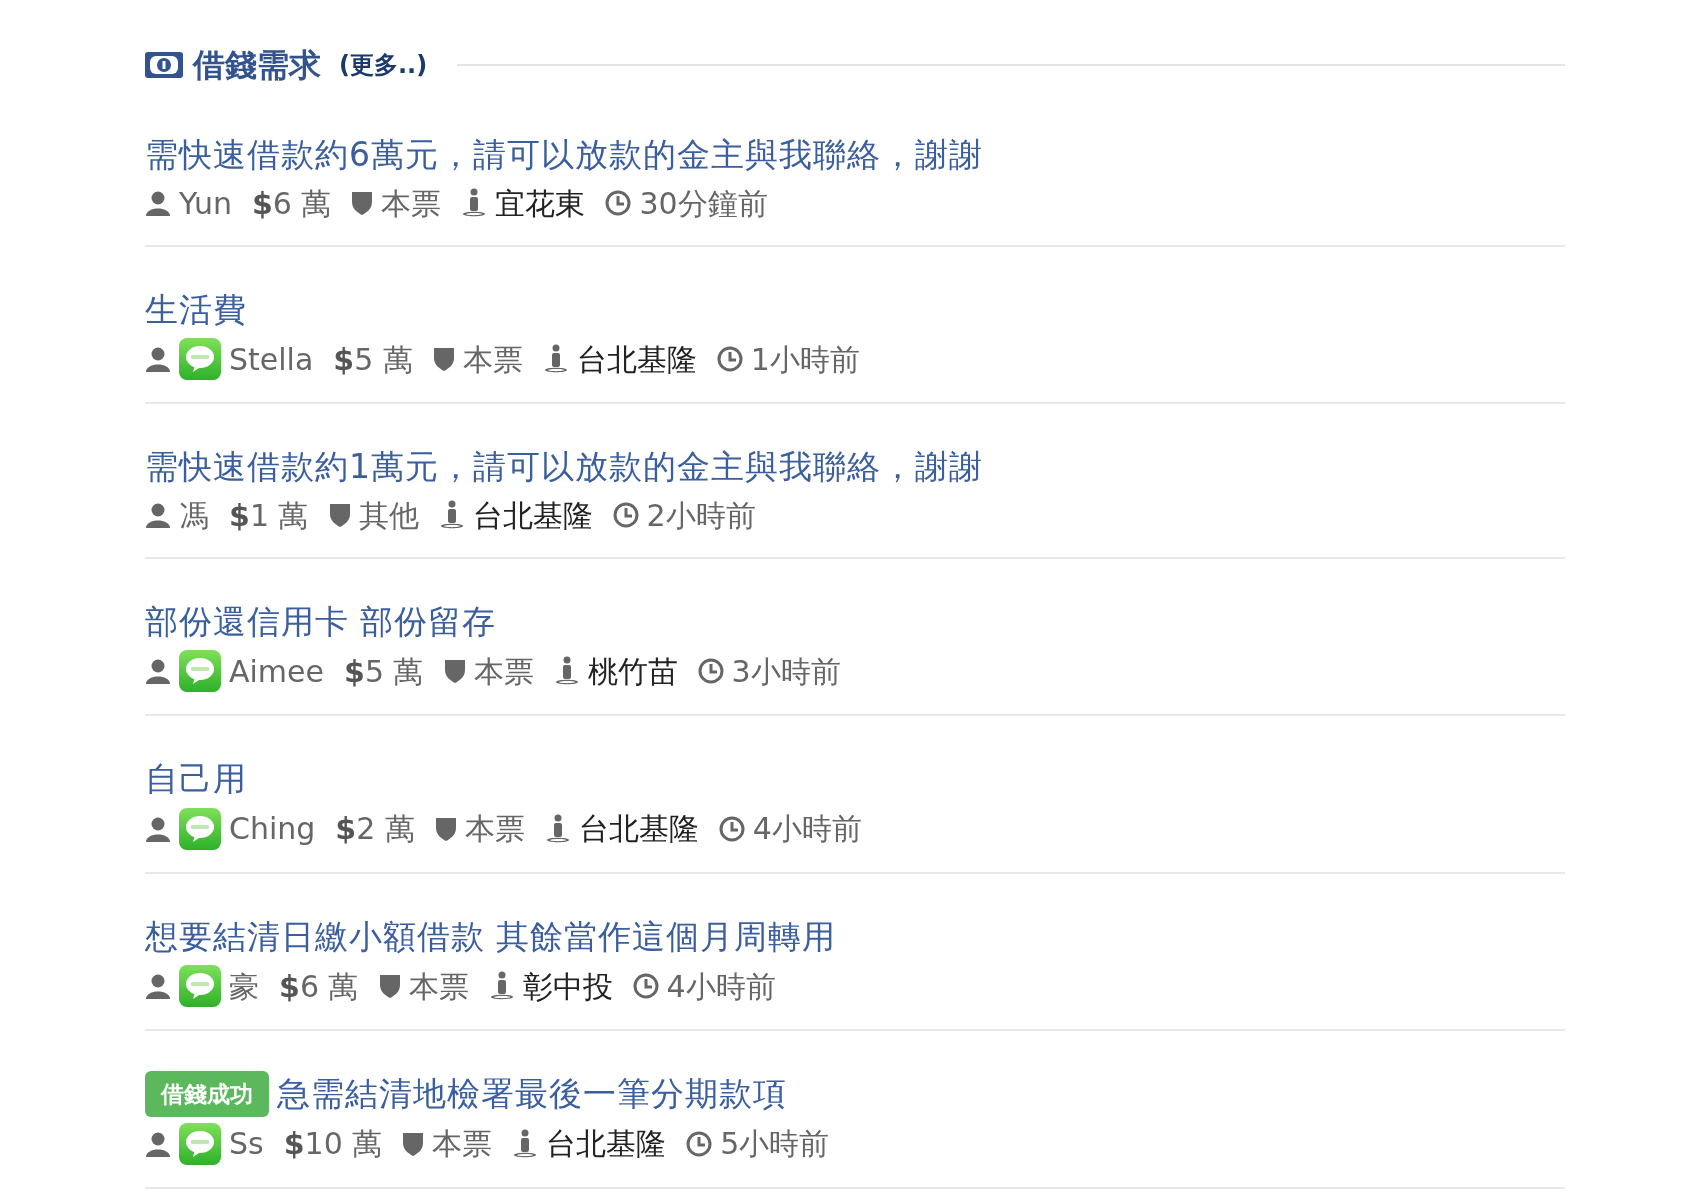 Image resolution: width=1690 pixels, height=1194 pixels. What do you see at coordinates (786, 671) in the screenshot?
I see `post-time: 3小時前` at bounding box center [786, 671].